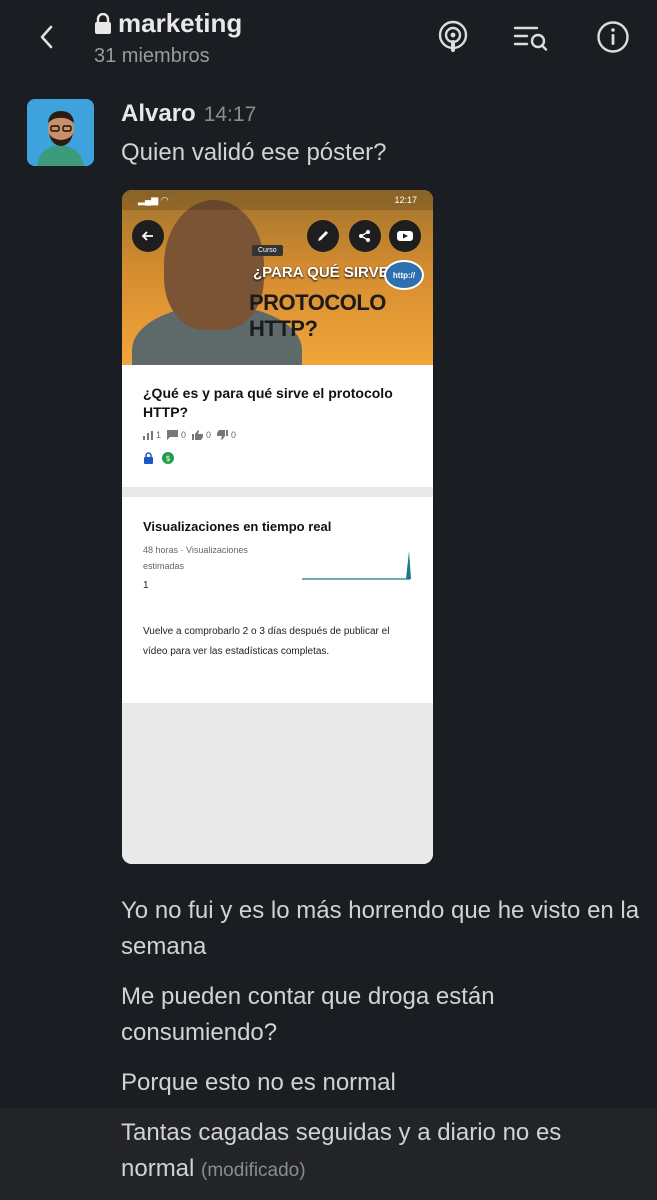  What do you see at coordinates (158, 458) in the screenshot?
I see `video-badges: $` at bounding box center [158, 458].